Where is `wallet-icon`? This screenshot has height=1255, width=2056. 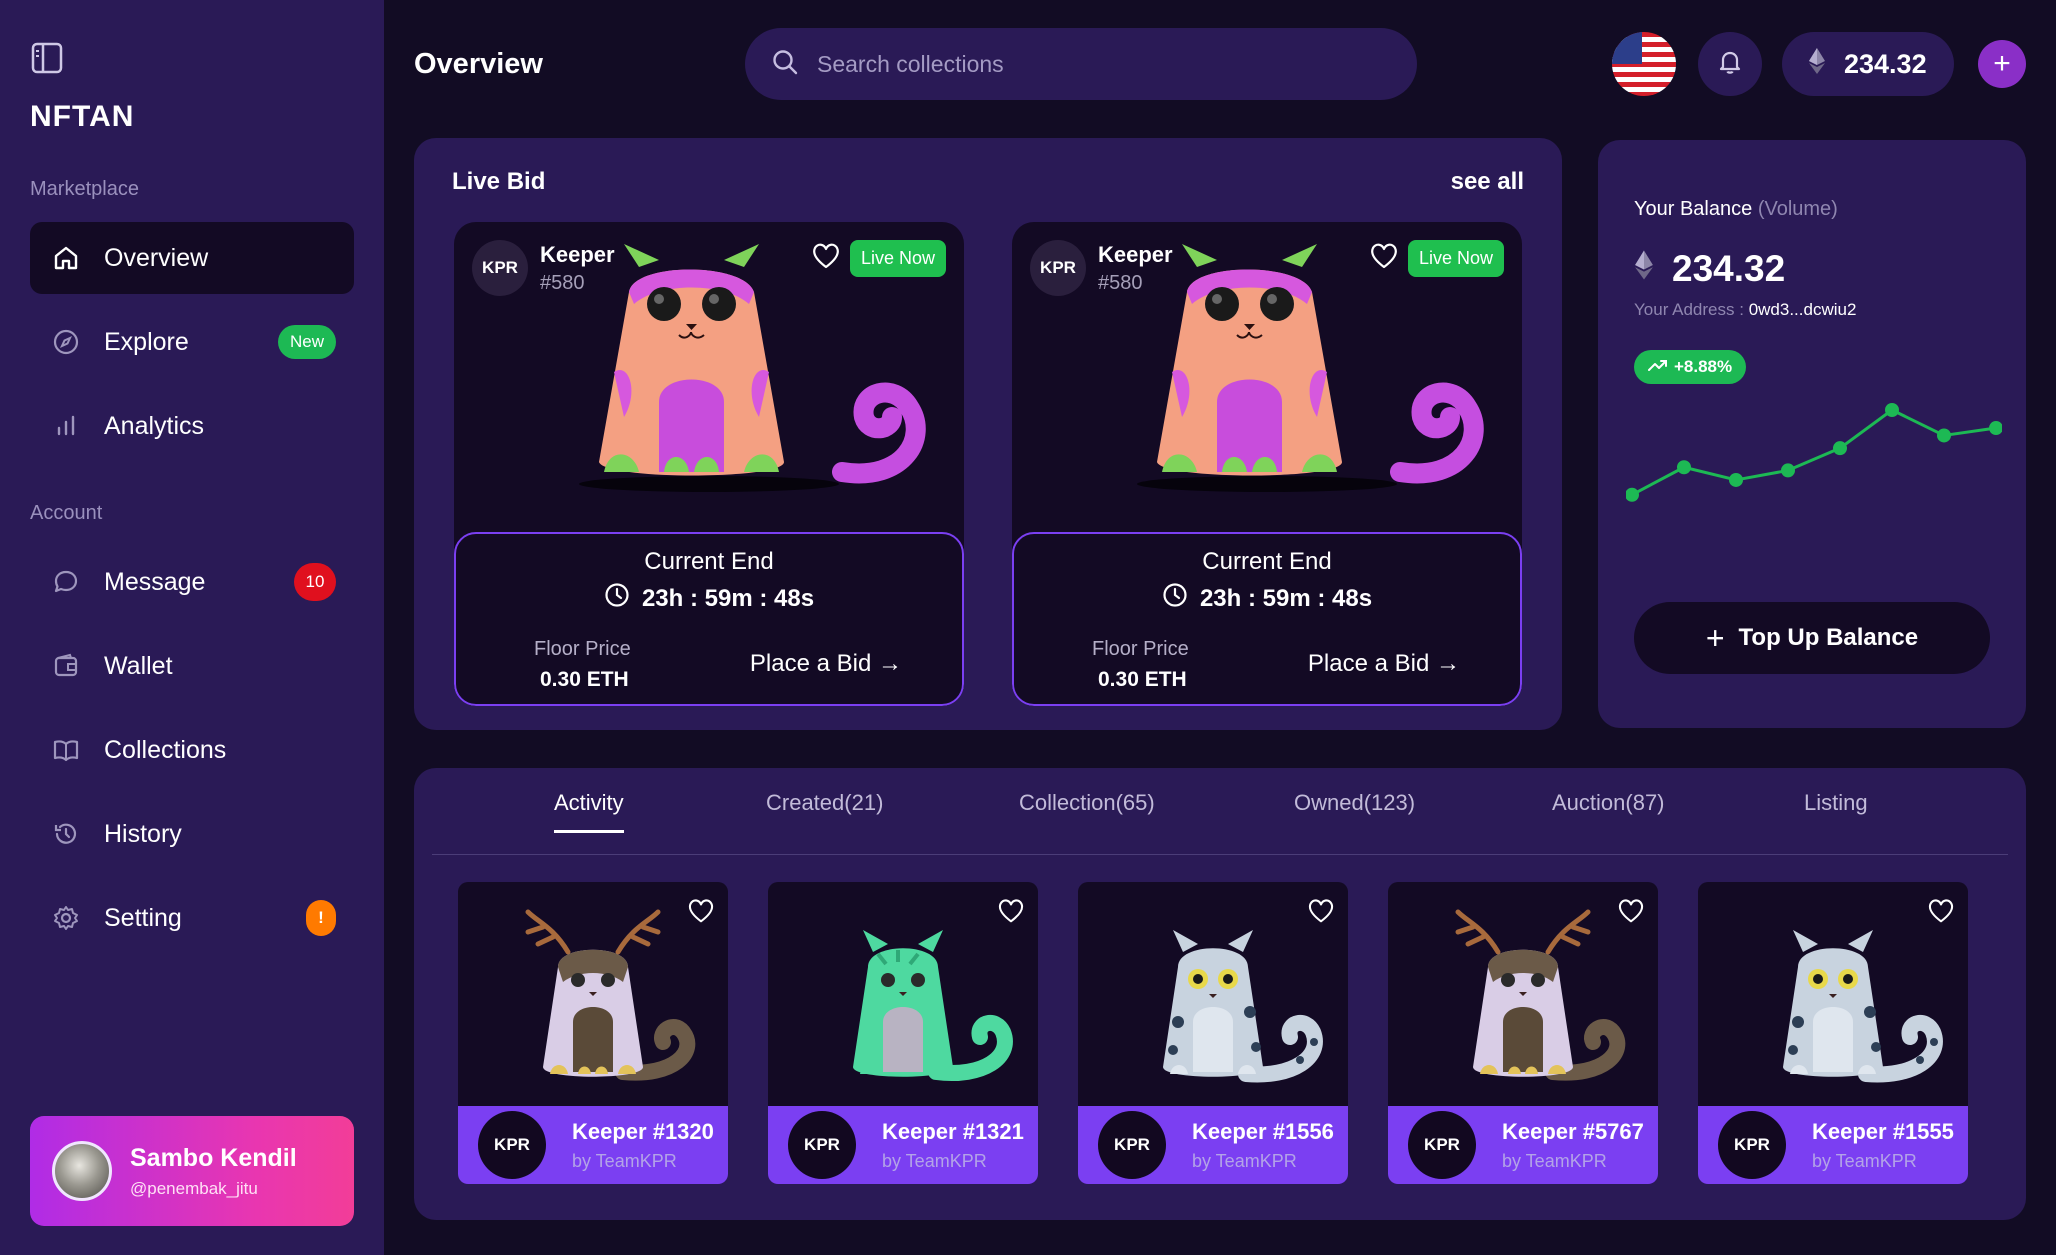
wallet-icon is located at coordinates (66, 666).